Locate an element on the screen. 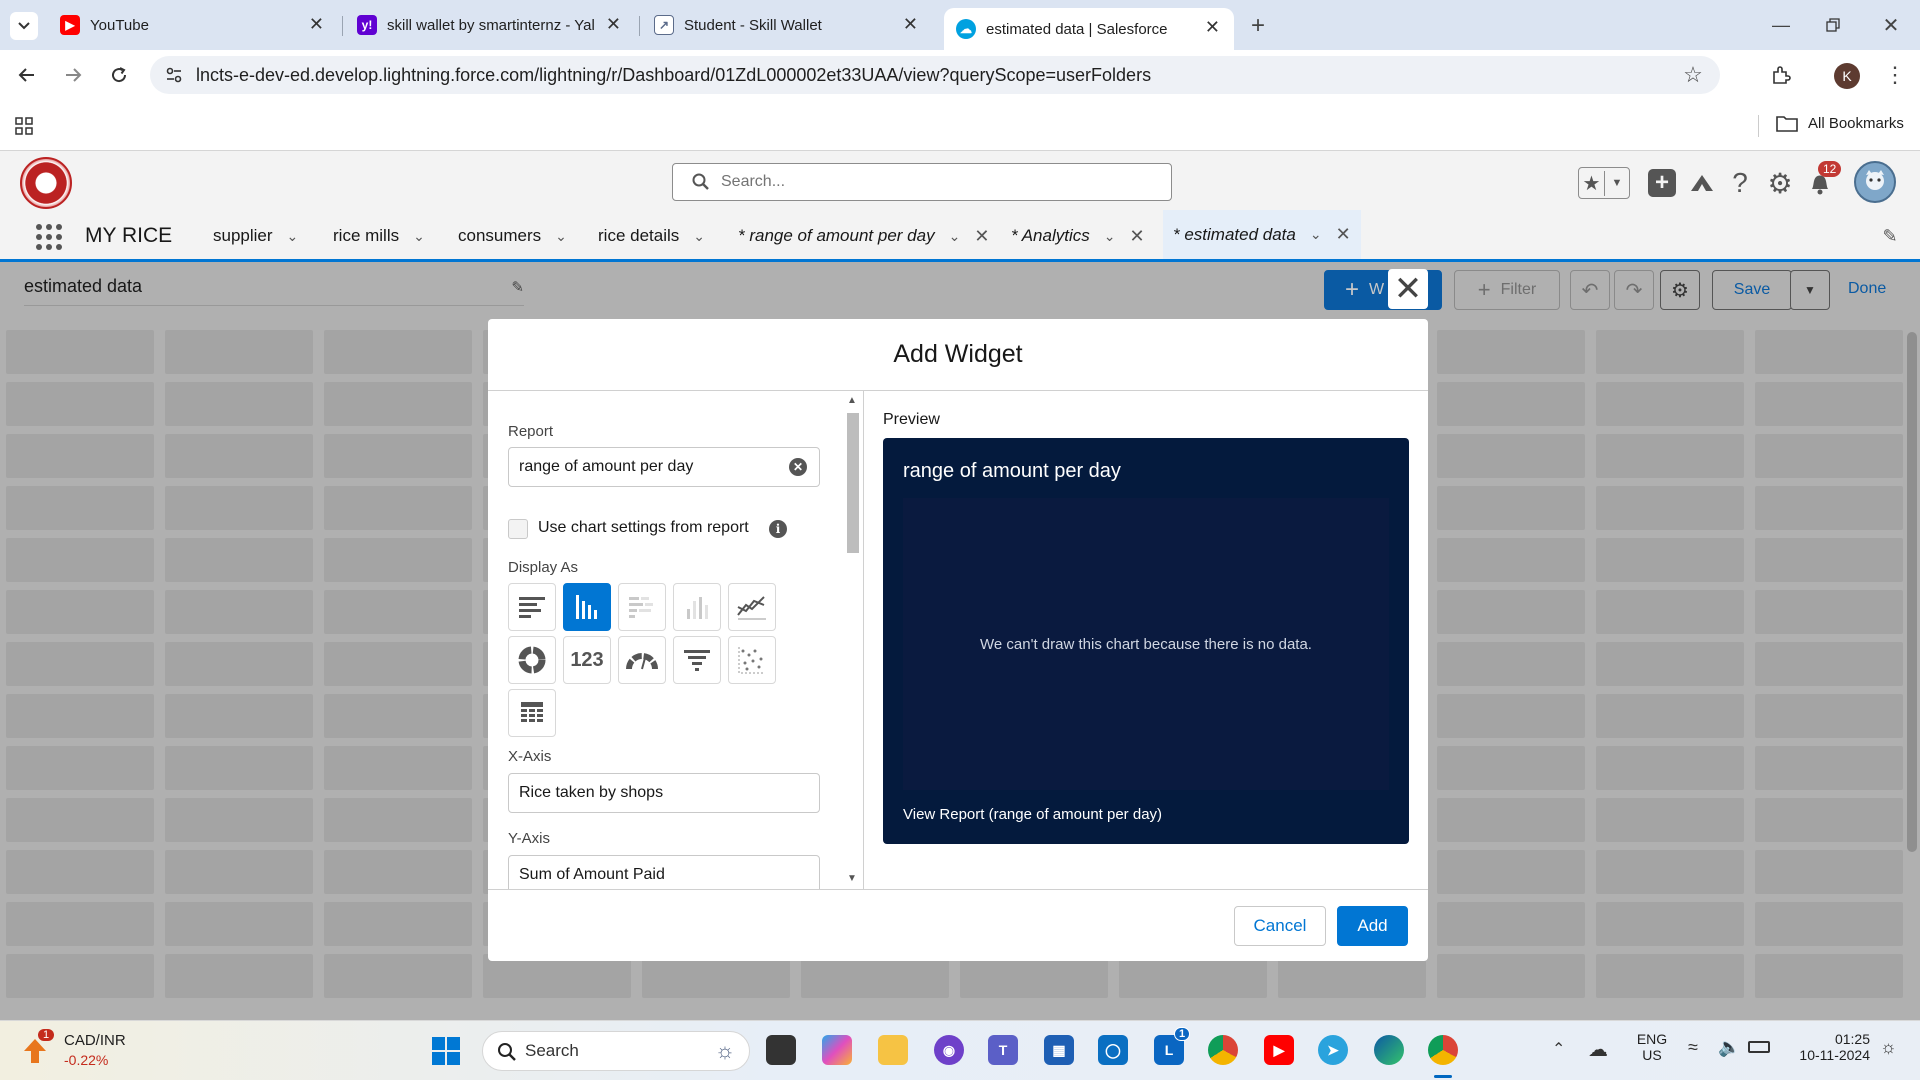 The image size is (1920, 1080). all-bookmarks-button: All Bookmarks is located at coordinates (1840, 123).